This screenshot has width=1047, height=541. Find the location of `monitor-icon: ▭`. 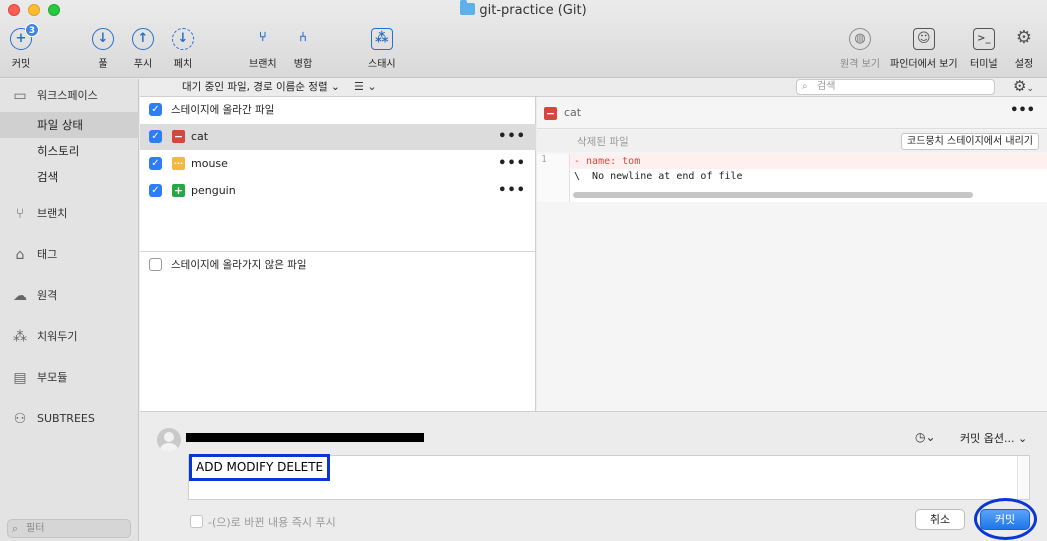

monitor-icon: ▭ is located at coordinates (20, 96).